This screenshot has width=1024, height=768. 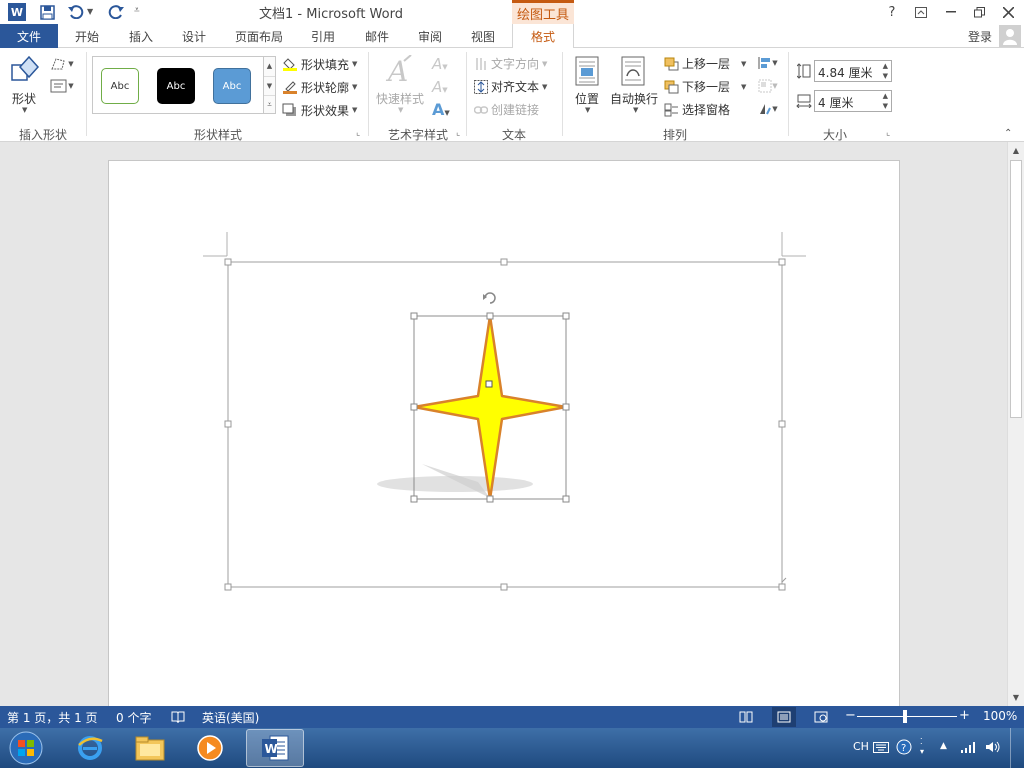 I want to click on text-direction-label: 文字方向, so click(x=515, y=64).